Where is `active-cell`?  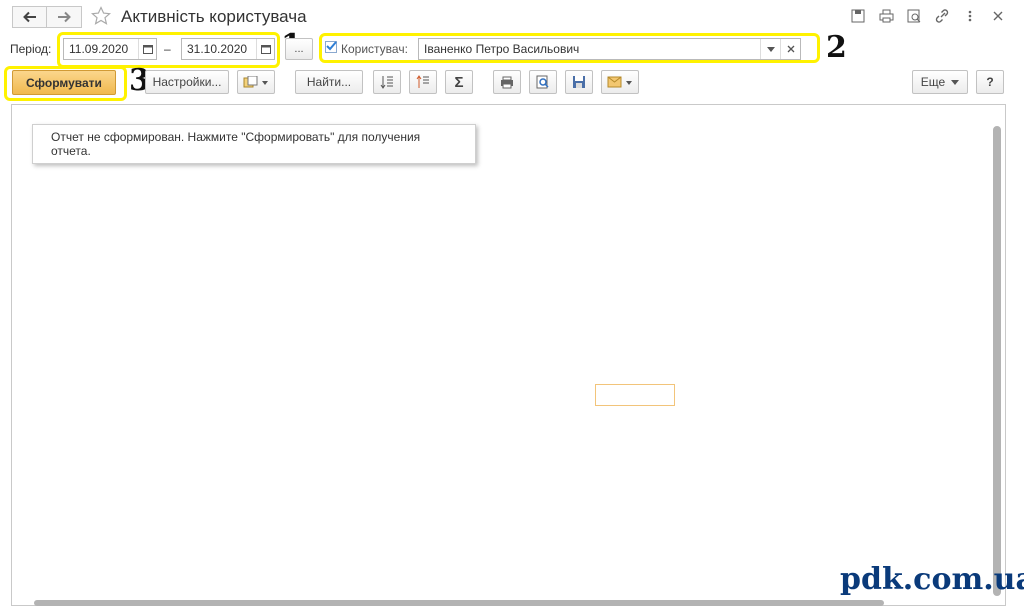
active-cell is located at coordinates (635, 395).